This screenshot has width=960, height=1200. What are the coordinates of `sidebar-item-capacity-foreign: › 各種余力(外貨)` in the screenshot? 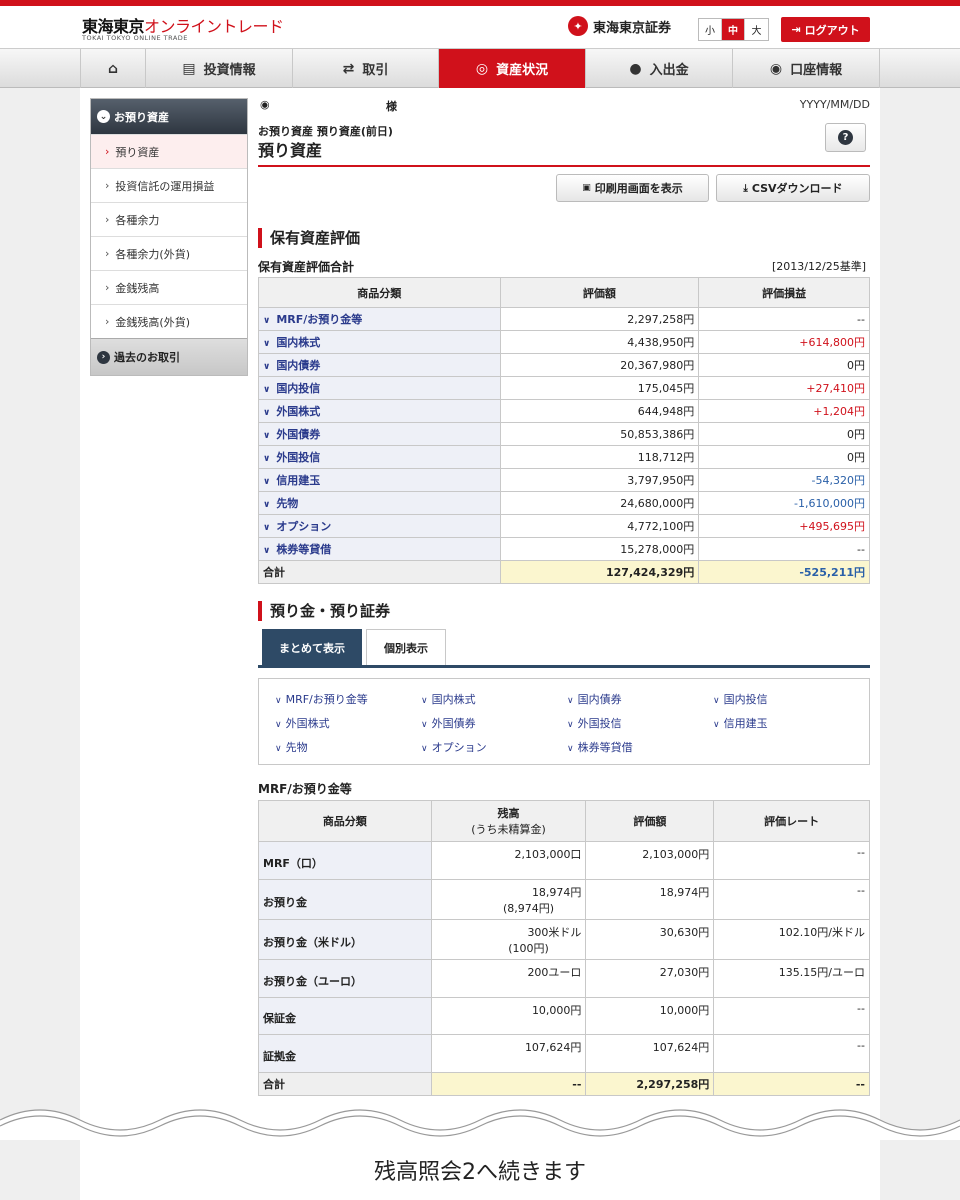 It's located at (169, 253).